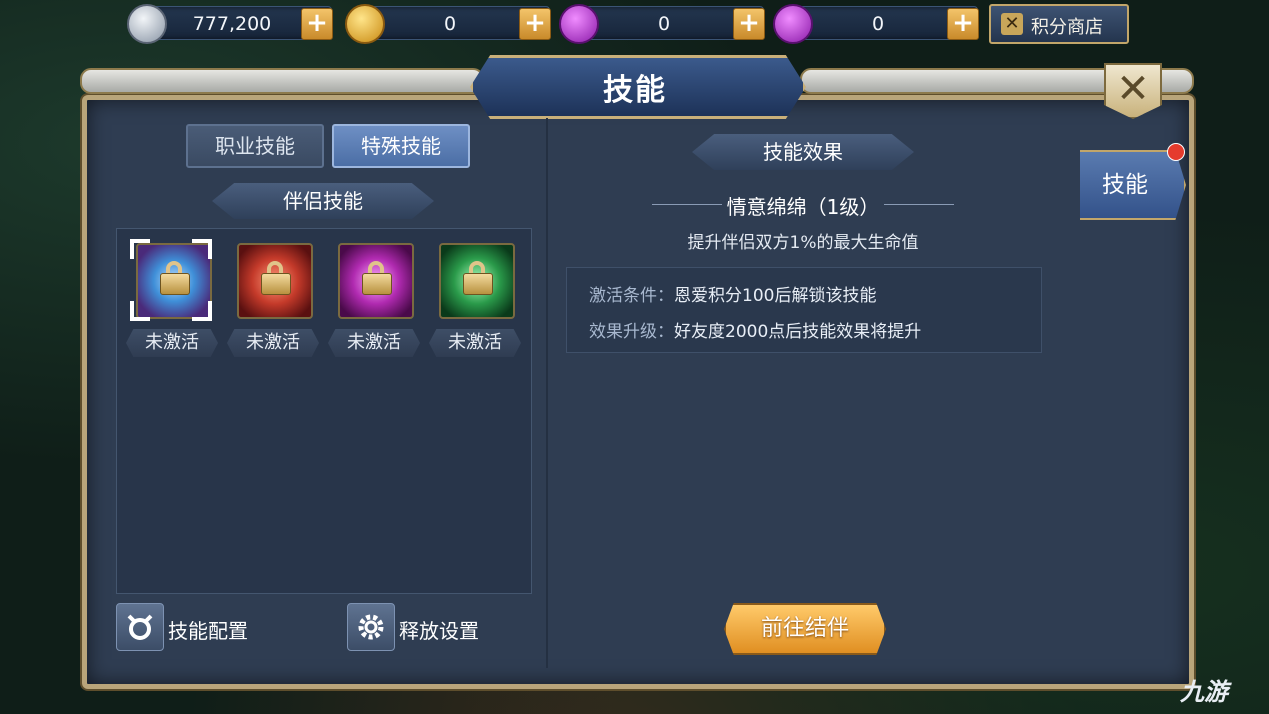 The height and width of the screenshot is (714, 1269). What do you see at coordinates (439, 631) in the screenshot?
I see `release-settings-label: 释放设置` at bounding box center [439, 631].